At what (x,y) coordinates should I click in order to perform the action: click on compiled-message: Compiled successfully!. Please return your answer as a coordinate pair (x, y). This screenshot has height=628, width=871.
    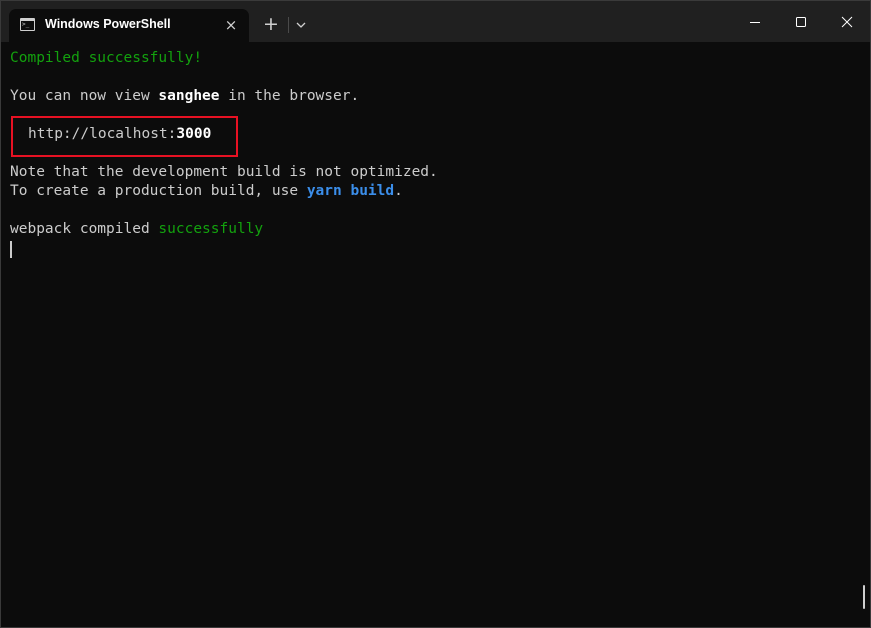
    Looking at the image, I should click on (106, 58).